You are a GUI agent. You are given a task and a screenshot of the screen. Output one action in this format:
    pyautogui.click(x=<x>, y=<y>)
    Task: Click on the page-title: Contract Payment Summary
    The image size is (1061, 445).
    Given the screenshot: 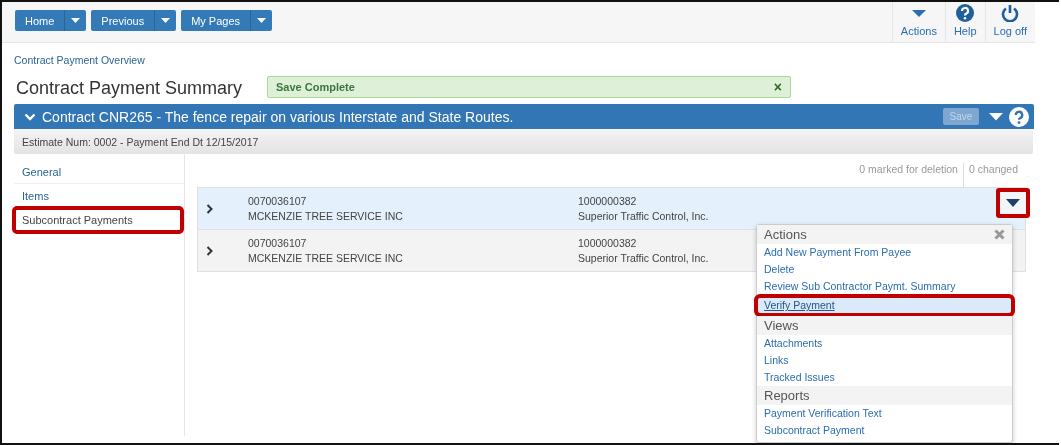 What is the action you would take?
    pyautogui.click(x=130, y=88)
    